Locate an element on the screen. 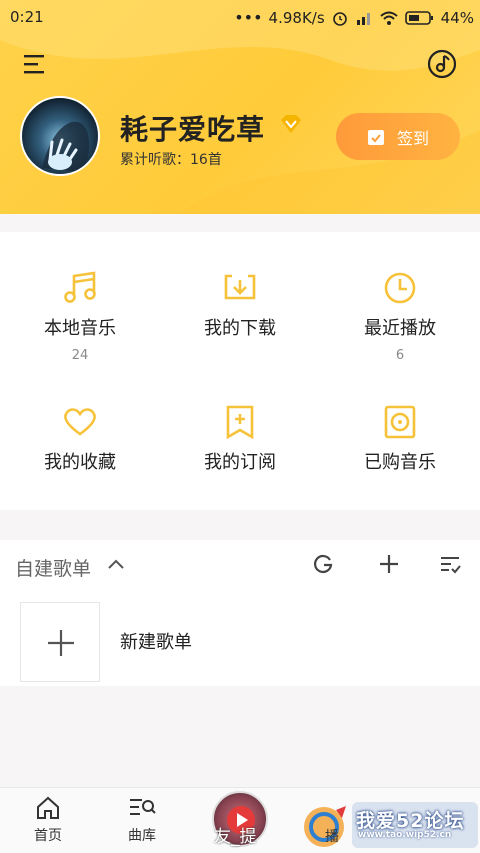  plus-icon is located at coordinates (61, 643).